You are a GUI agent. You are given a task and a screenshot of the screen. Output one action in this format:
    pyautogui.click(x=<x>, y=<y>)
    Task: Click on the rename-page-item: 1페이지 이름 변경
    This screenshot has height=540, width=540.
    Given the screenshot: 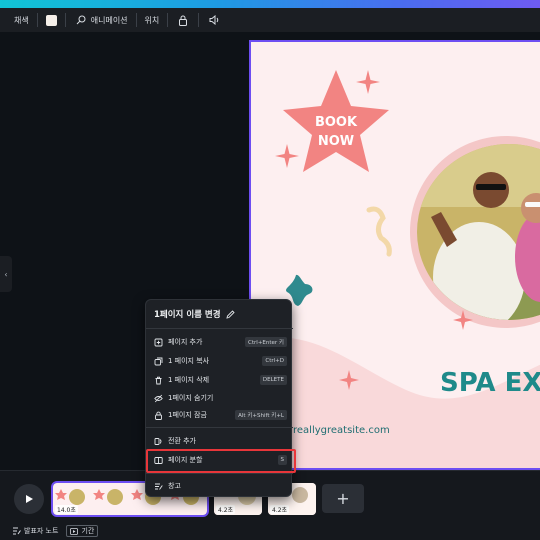 What is the action you would take?
    pyautogui.click(x=194, y=314)
    